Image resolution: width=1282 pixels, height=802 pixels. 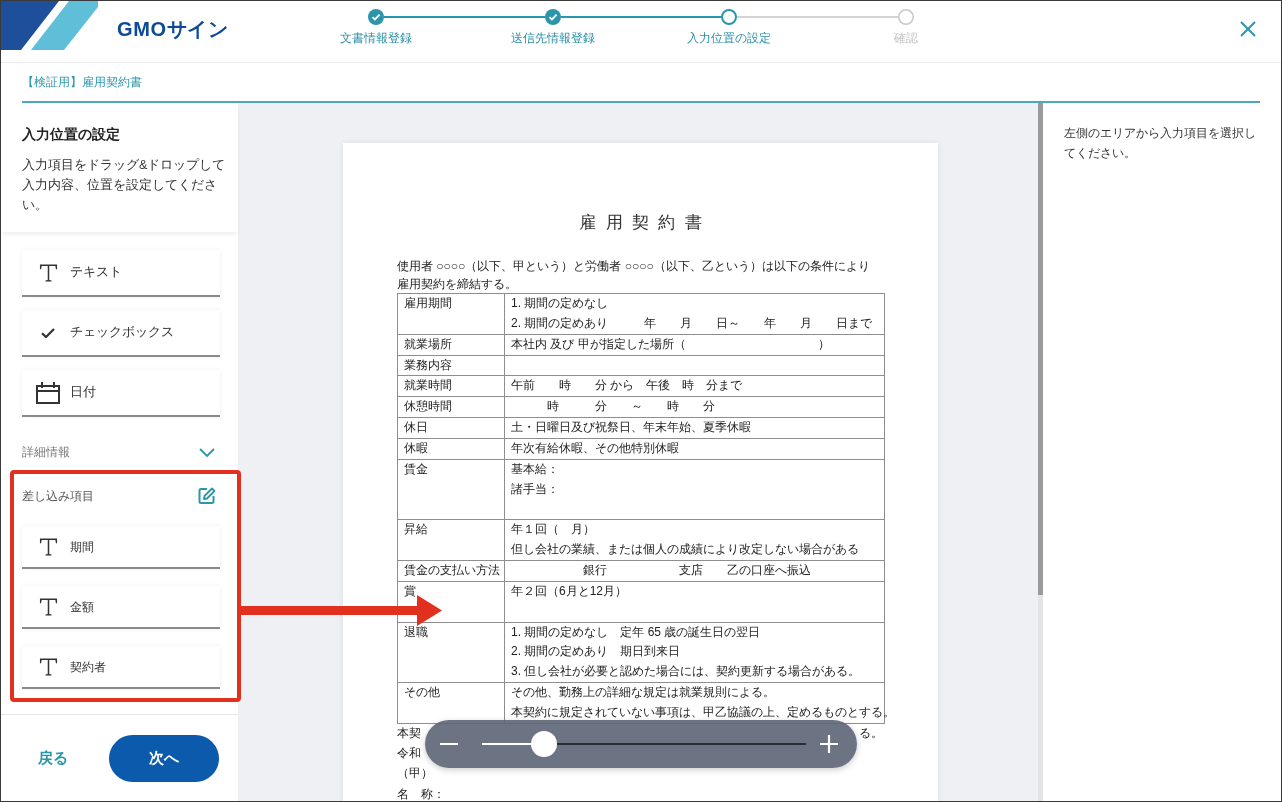 I want to click on row-label: 賞, so click(x=410, y=590).